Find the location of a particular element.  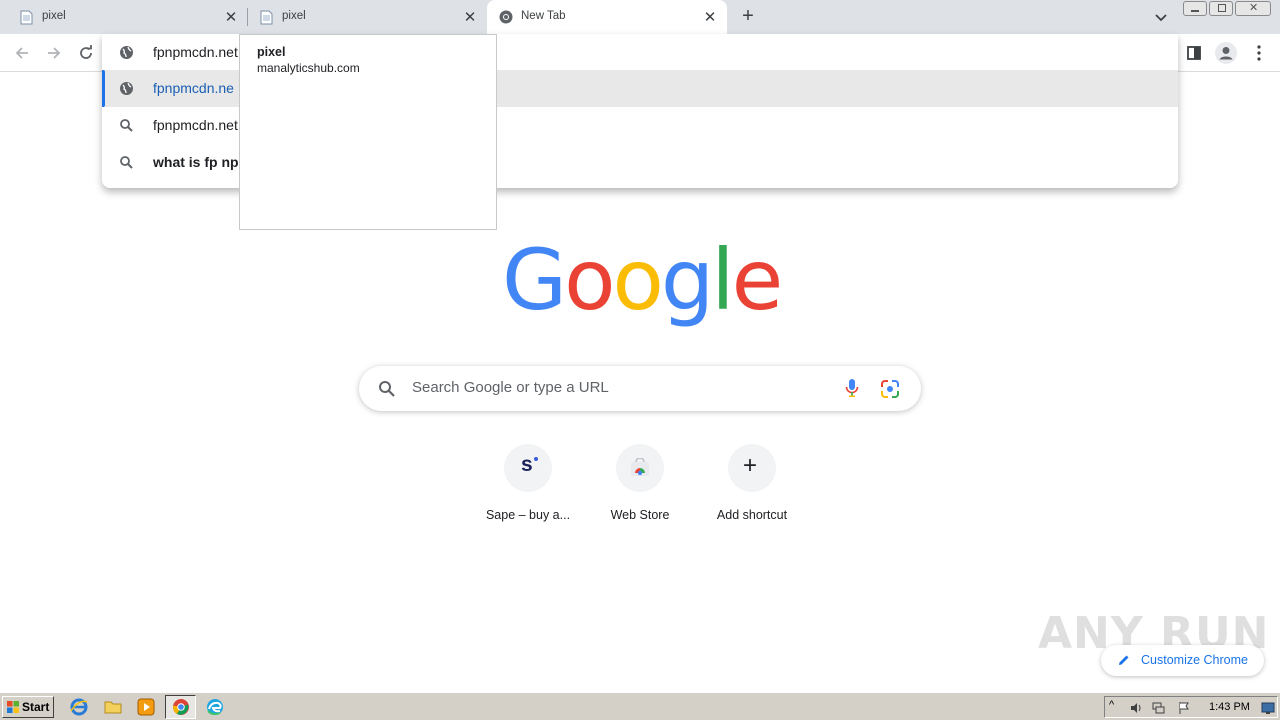

folder-icon is located at coordinates (113, 707).